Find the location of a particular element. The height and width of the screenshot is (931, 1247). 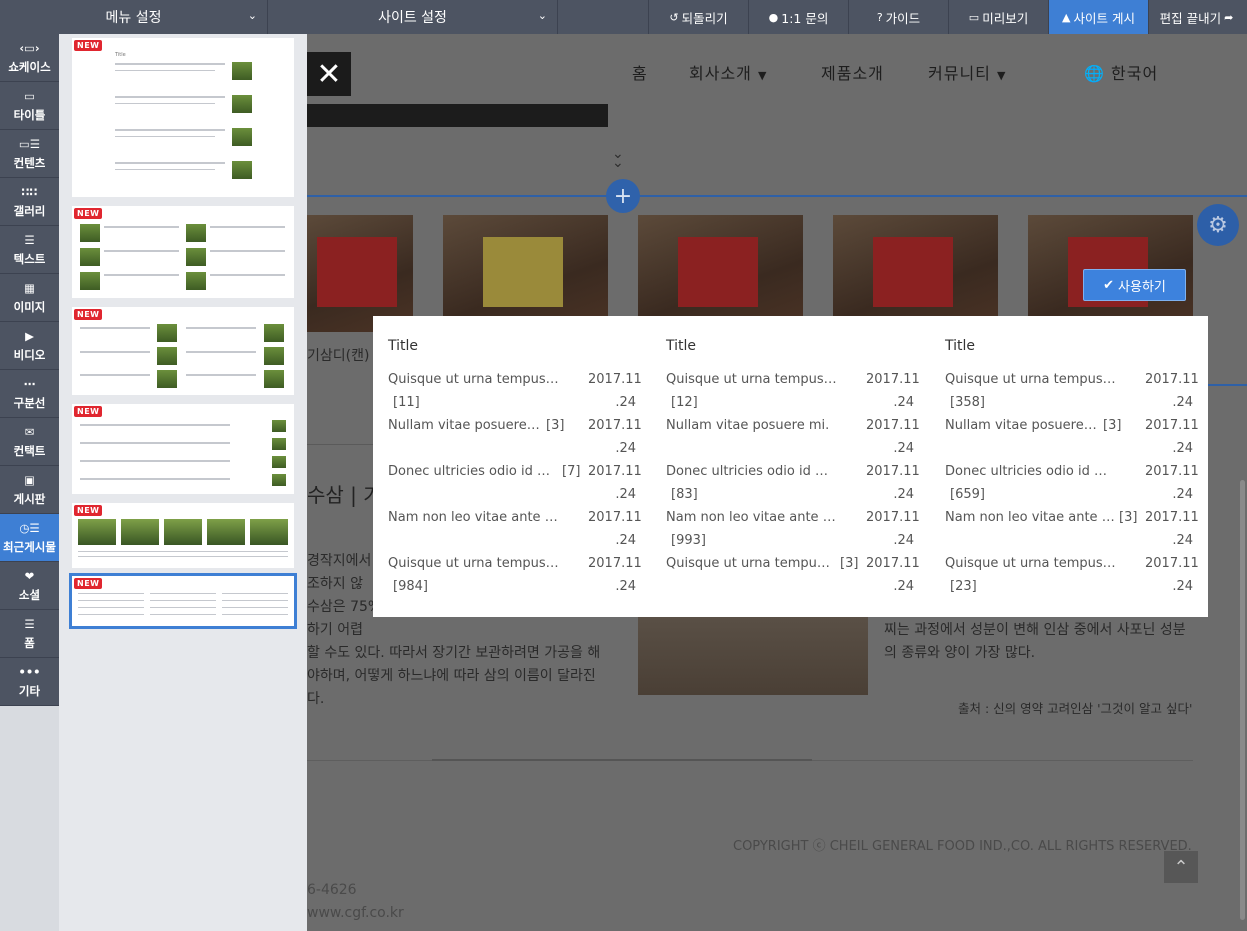

board-icon: ▣ is located at coordinates (29, 480).